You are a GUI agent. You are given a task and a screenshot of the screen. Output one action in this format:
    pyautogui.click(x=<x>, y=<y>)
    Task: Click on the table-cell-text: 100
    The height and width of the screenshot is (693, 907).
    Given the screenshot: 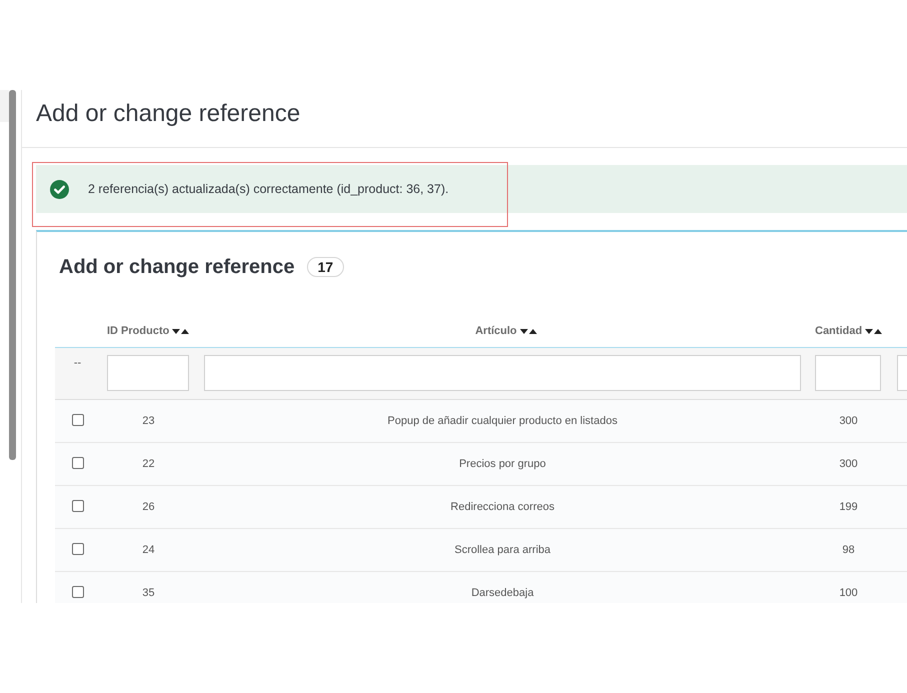 What is the action you would take?
    pyautogui.click(x=848, y=593)
    